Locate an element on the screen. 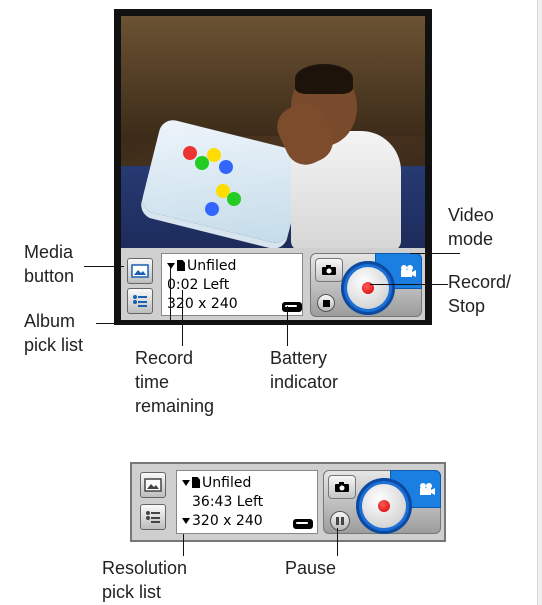 Image resolution: width=542 pixels, height=605 pixels. pause-button is located at coordinates (340, 521).